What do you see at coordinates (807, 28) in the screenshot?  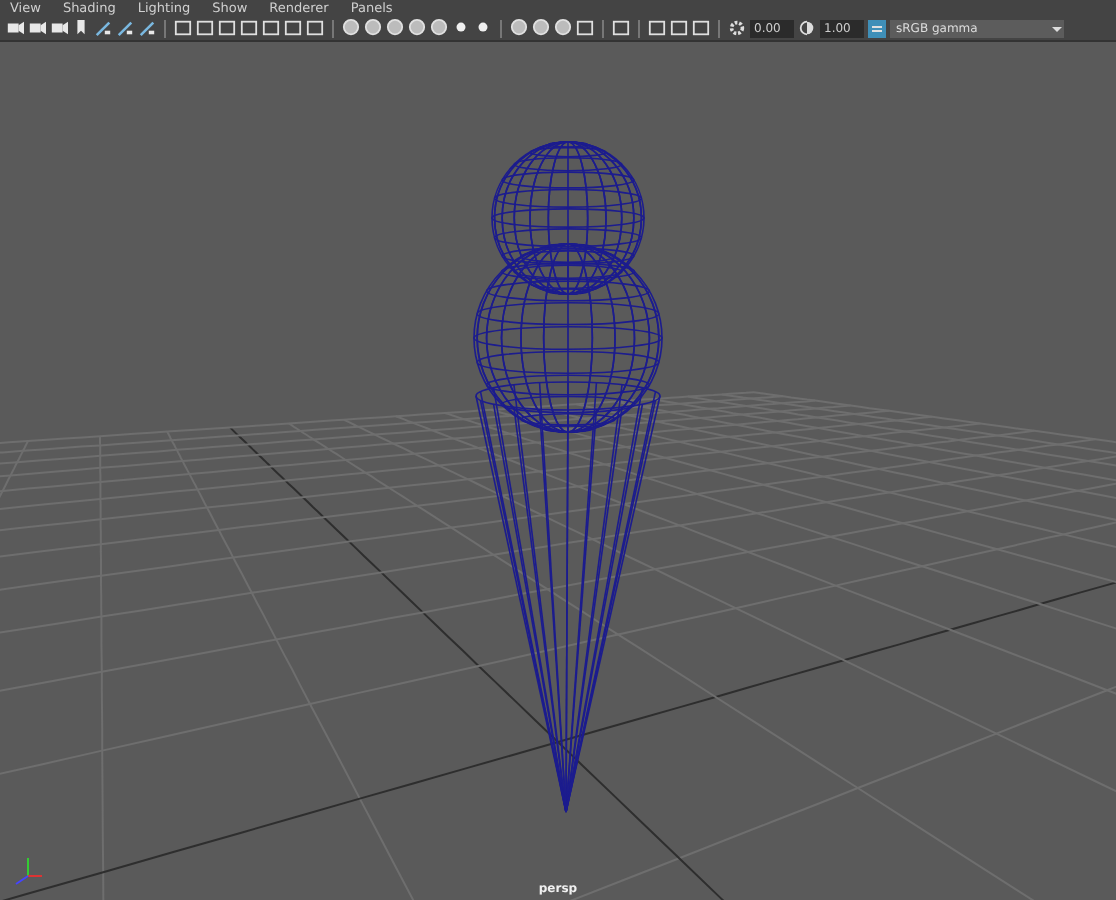 I see `gamma-icon` at bounding box center [807, 28].